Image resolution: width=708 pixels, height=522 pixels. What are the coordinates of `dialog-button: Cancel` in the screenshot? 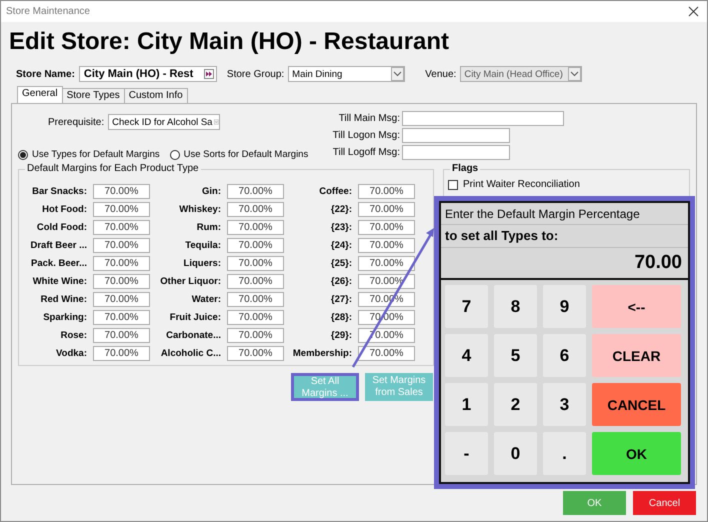 It's located at (664, 503).